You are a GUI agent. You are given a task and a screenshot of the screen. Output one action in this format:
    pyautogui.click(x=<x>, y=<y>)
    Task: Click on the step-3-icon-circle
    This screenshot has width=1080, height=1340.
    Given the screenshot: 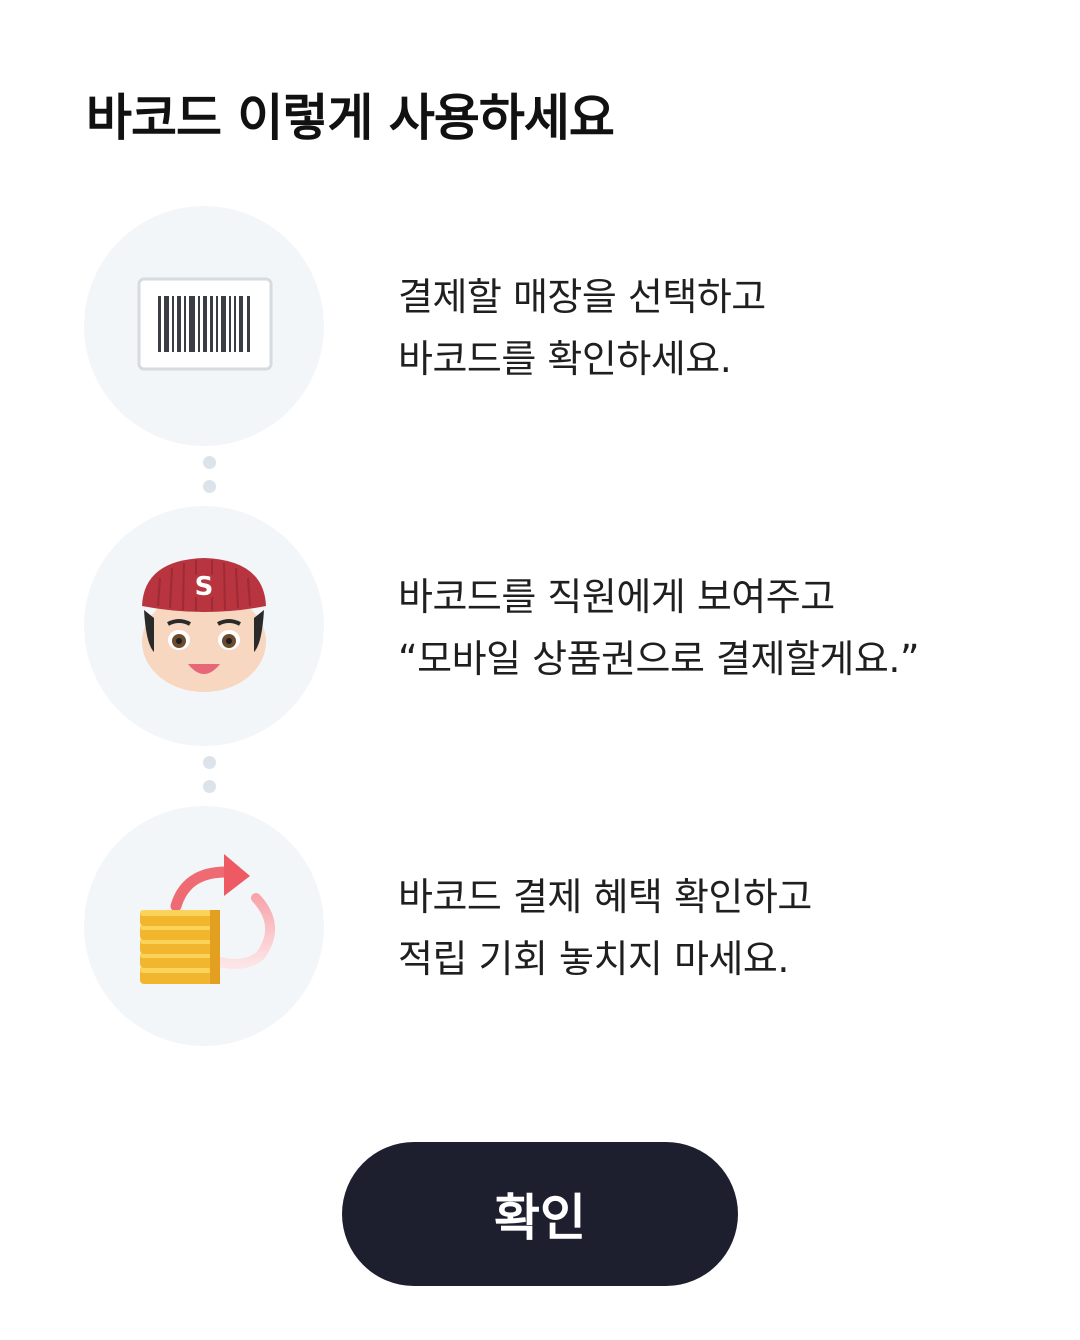 What is the action you would take?
    pyautogui.click(x=204, y=926)
    